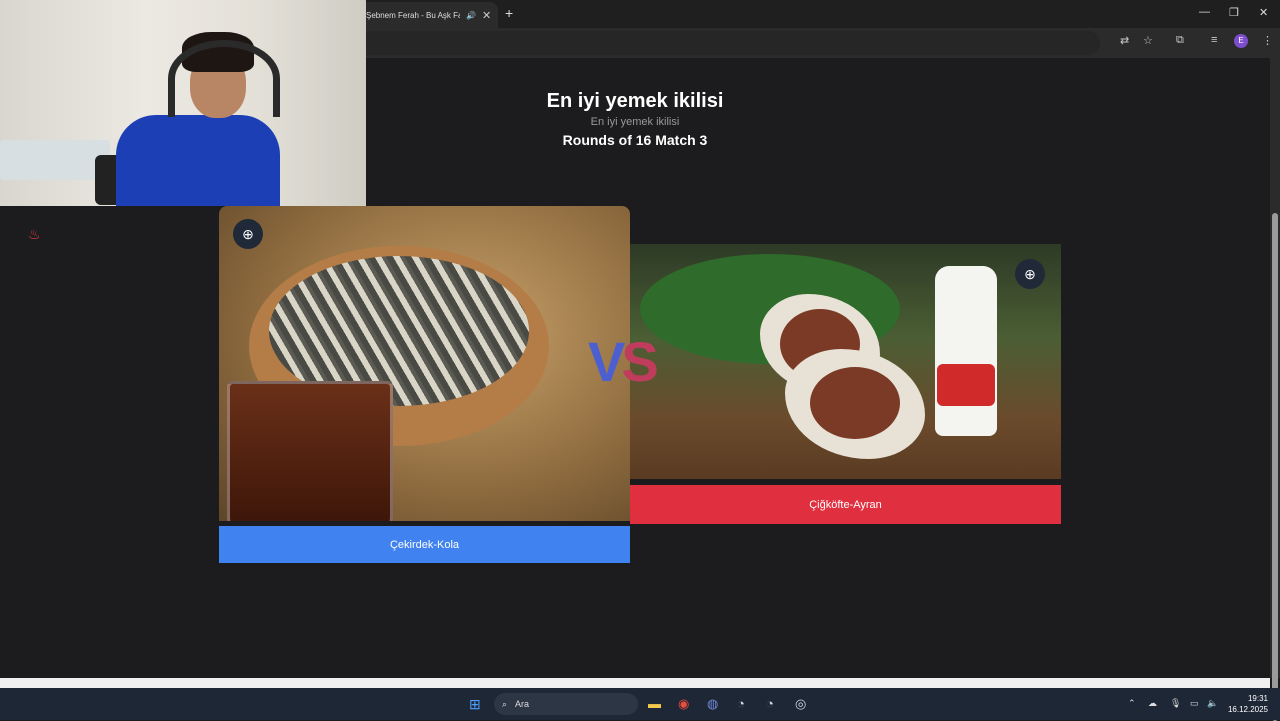  I want to click on option-image-right, so click(845, 361).